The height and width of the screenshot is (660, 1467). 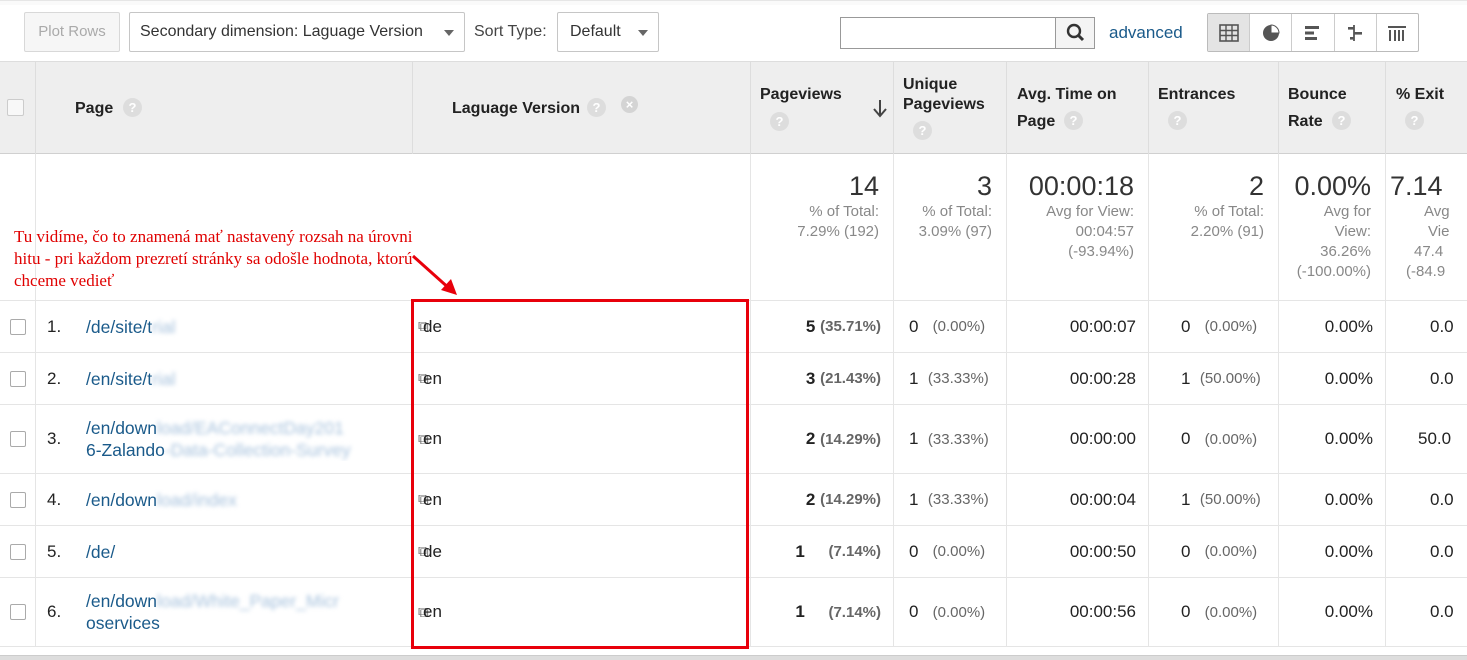 I want to click on totals-entrances: 2 % of Total: 2.20% (91), so click(x=1214, y=227).